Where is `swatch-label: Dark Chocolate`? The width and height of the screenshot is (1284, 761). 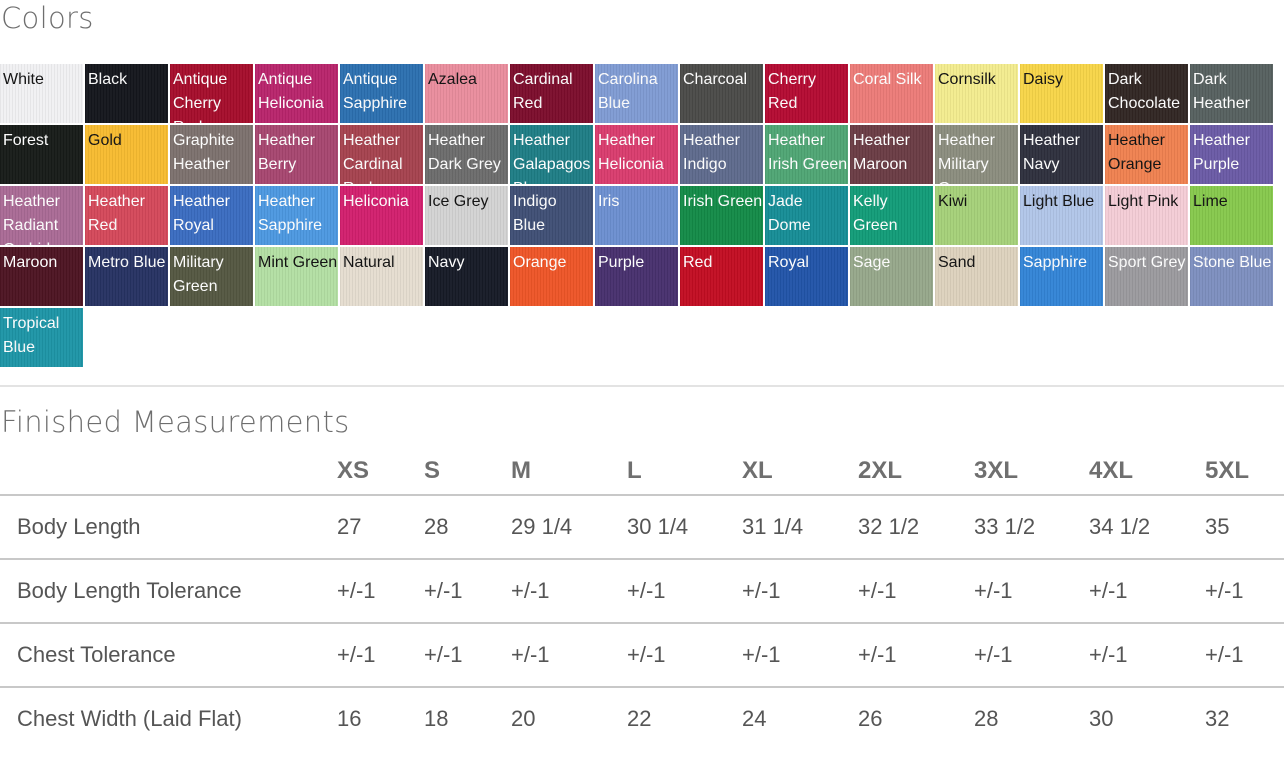 swatch-label: Dark Chocolate is located at coordinates (1144, 91).